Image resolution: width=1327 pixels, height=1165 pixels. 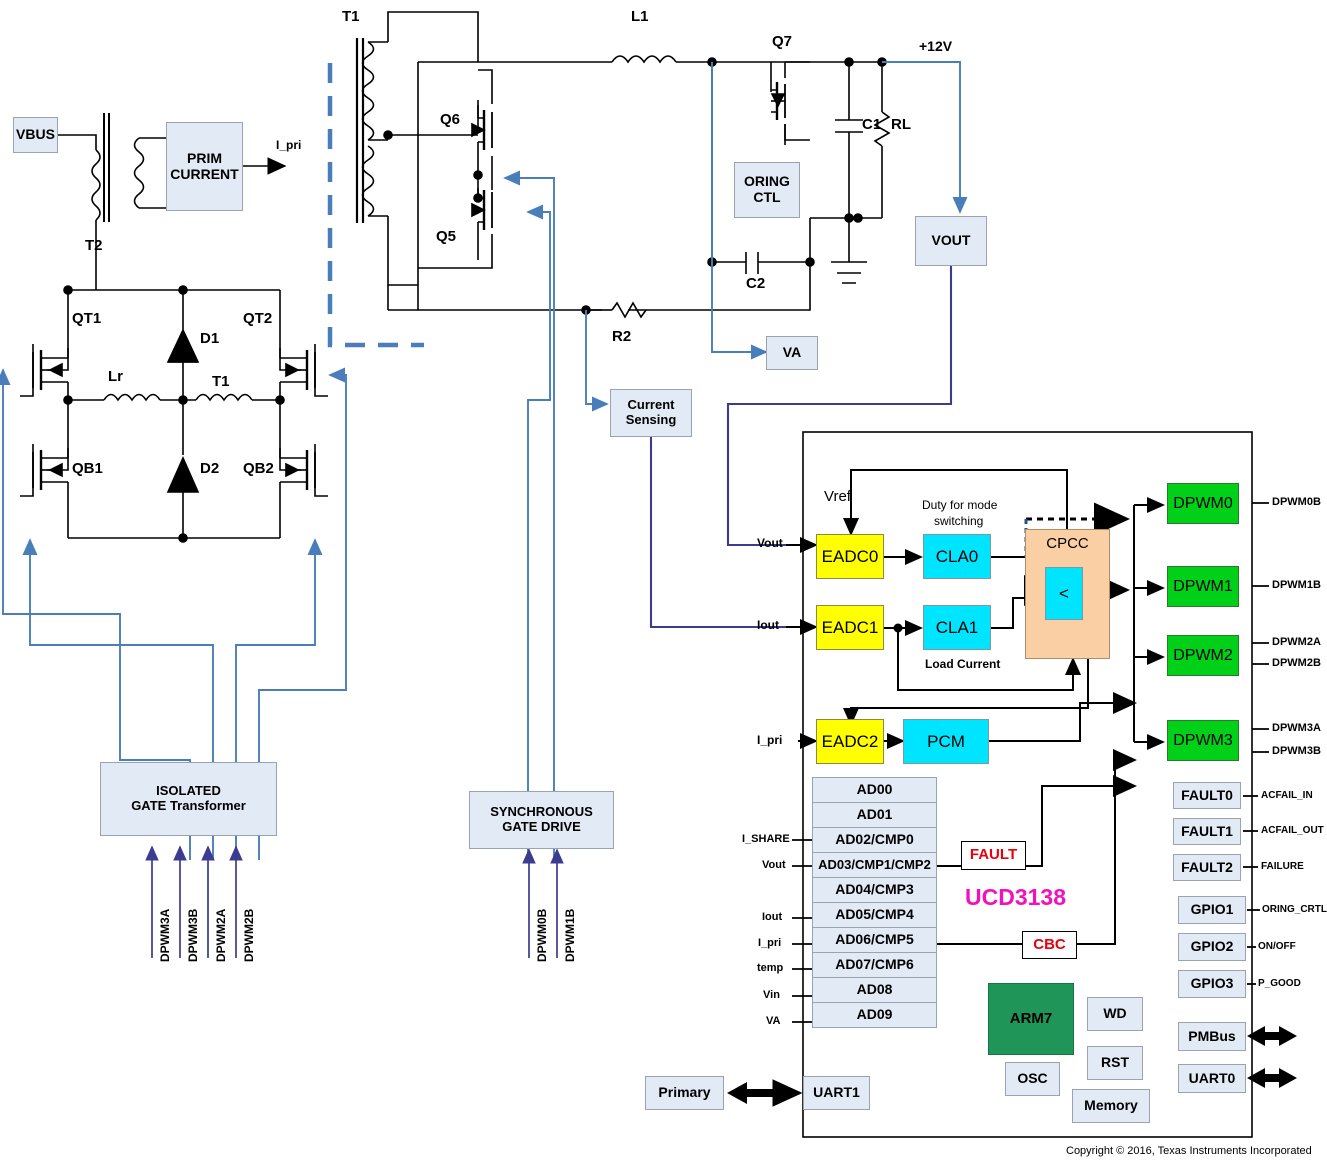 I want to click on adc-pin-i-share: I_SHARE, so click(x=766, y=839).